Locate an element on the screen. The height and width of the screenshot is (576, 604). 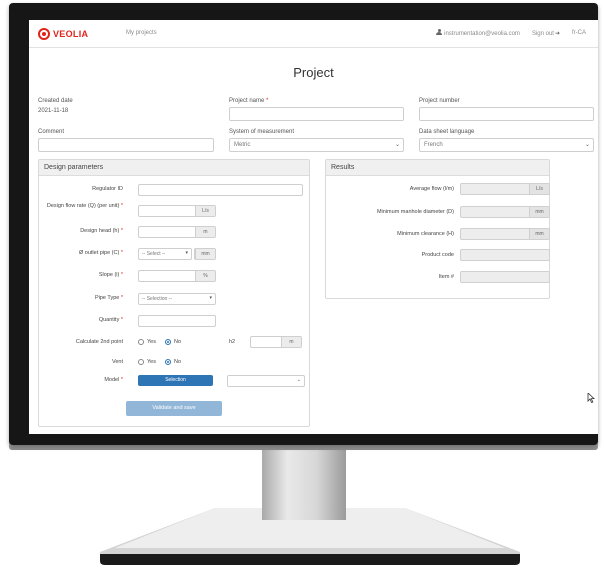
vent-label: Vent is located at coordinates (117, 362).